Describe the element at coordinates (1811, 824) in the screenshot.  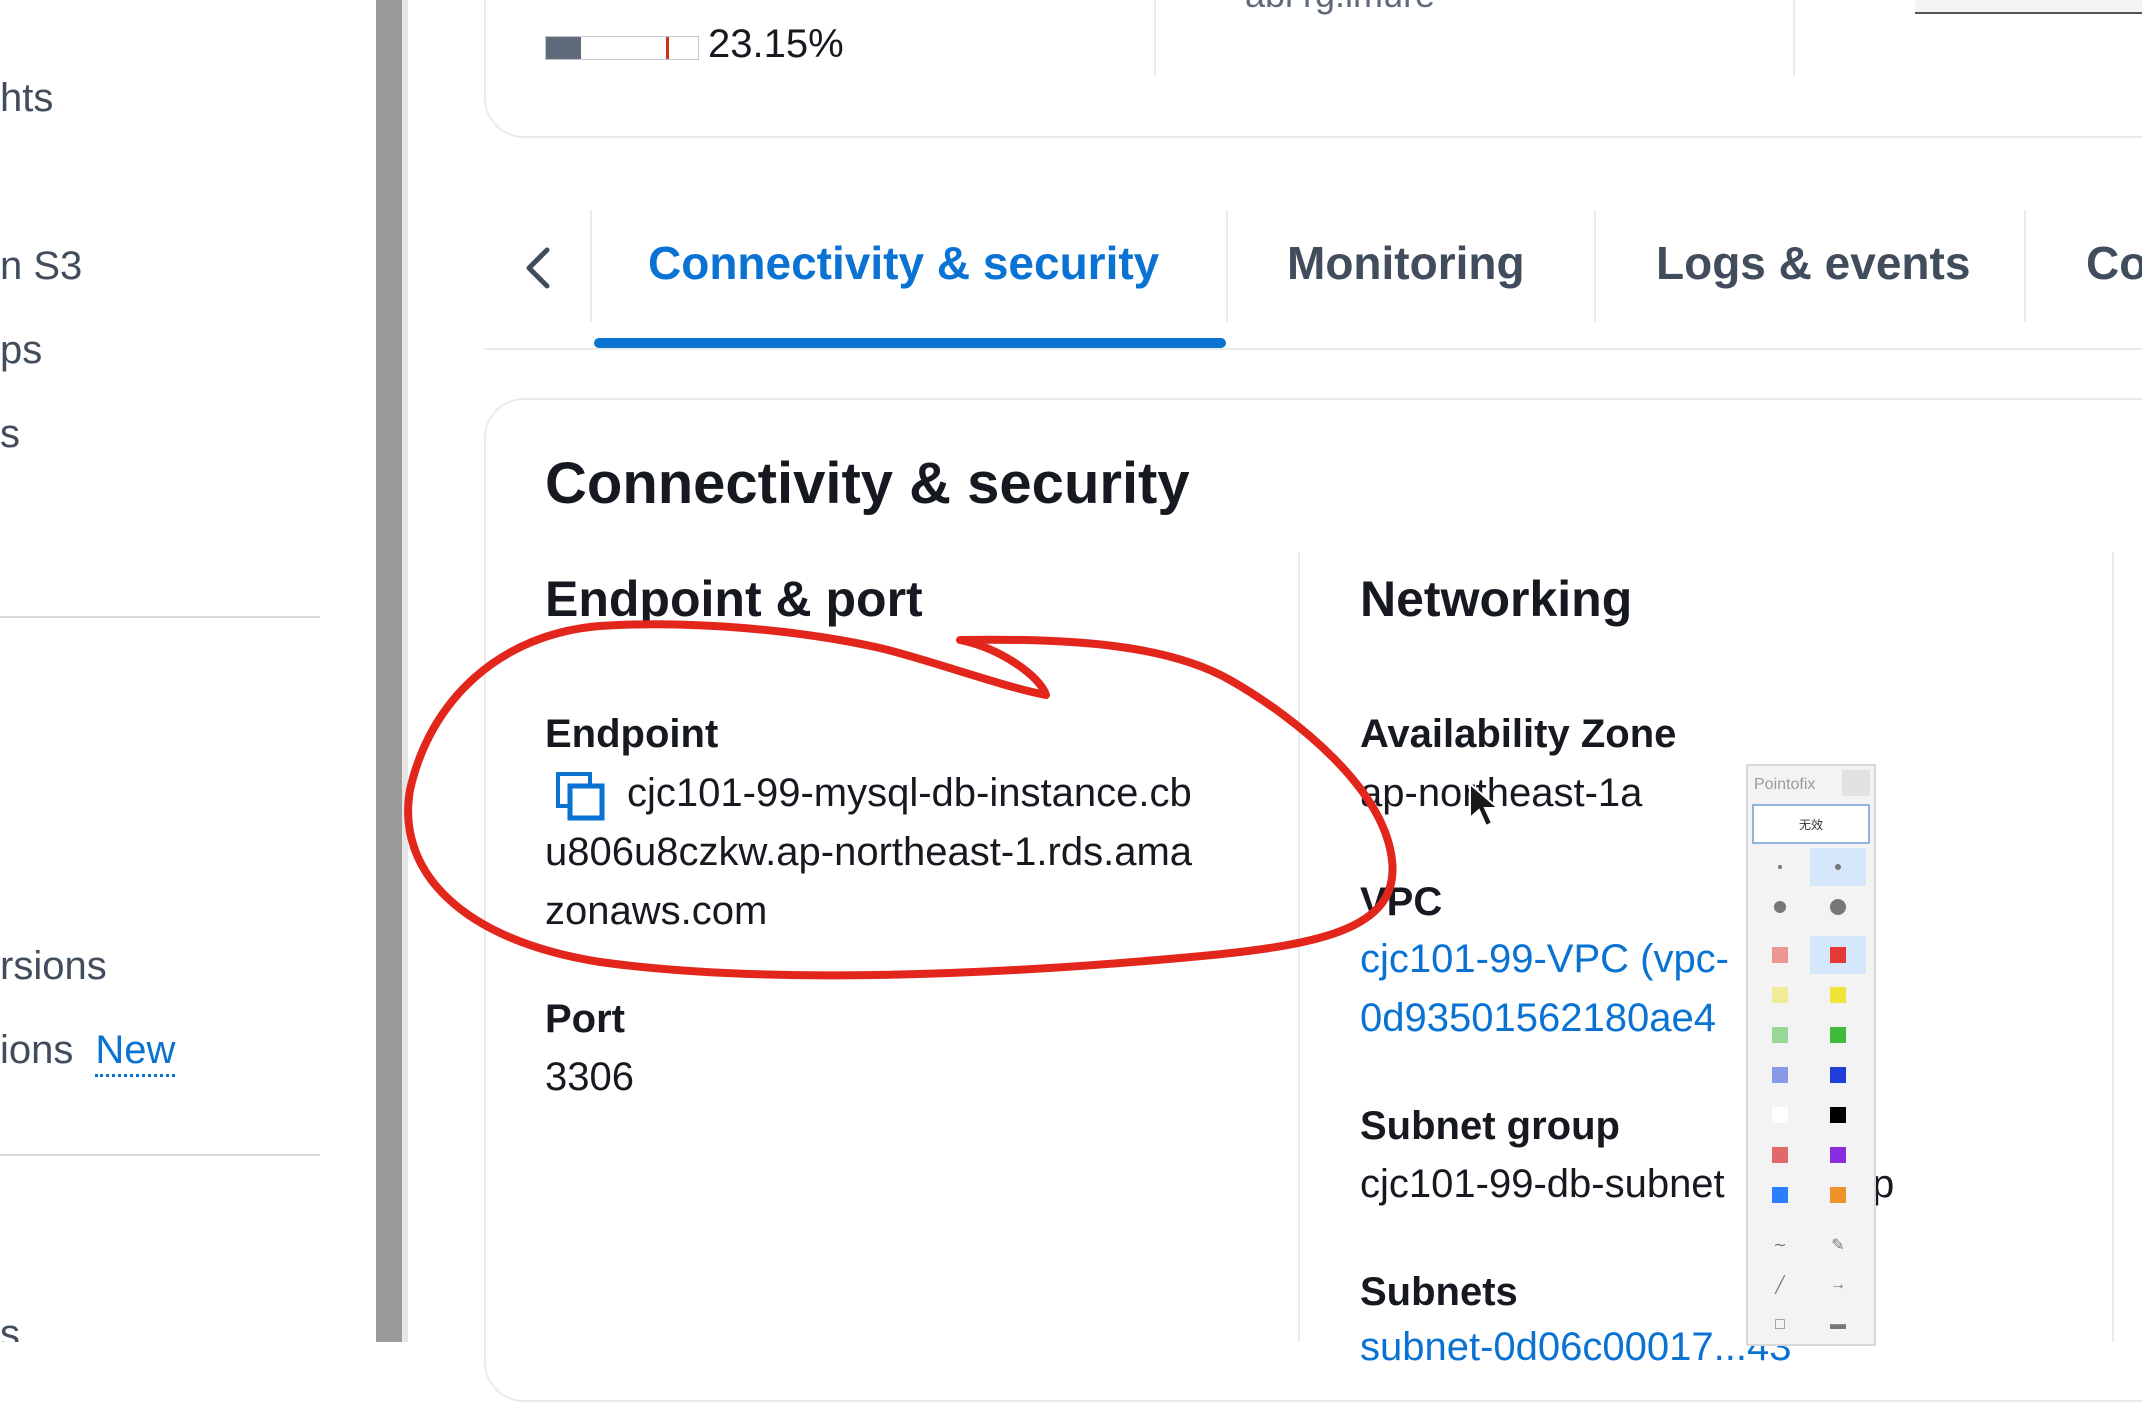
I see `palette-mode-button: 无效` at that location.